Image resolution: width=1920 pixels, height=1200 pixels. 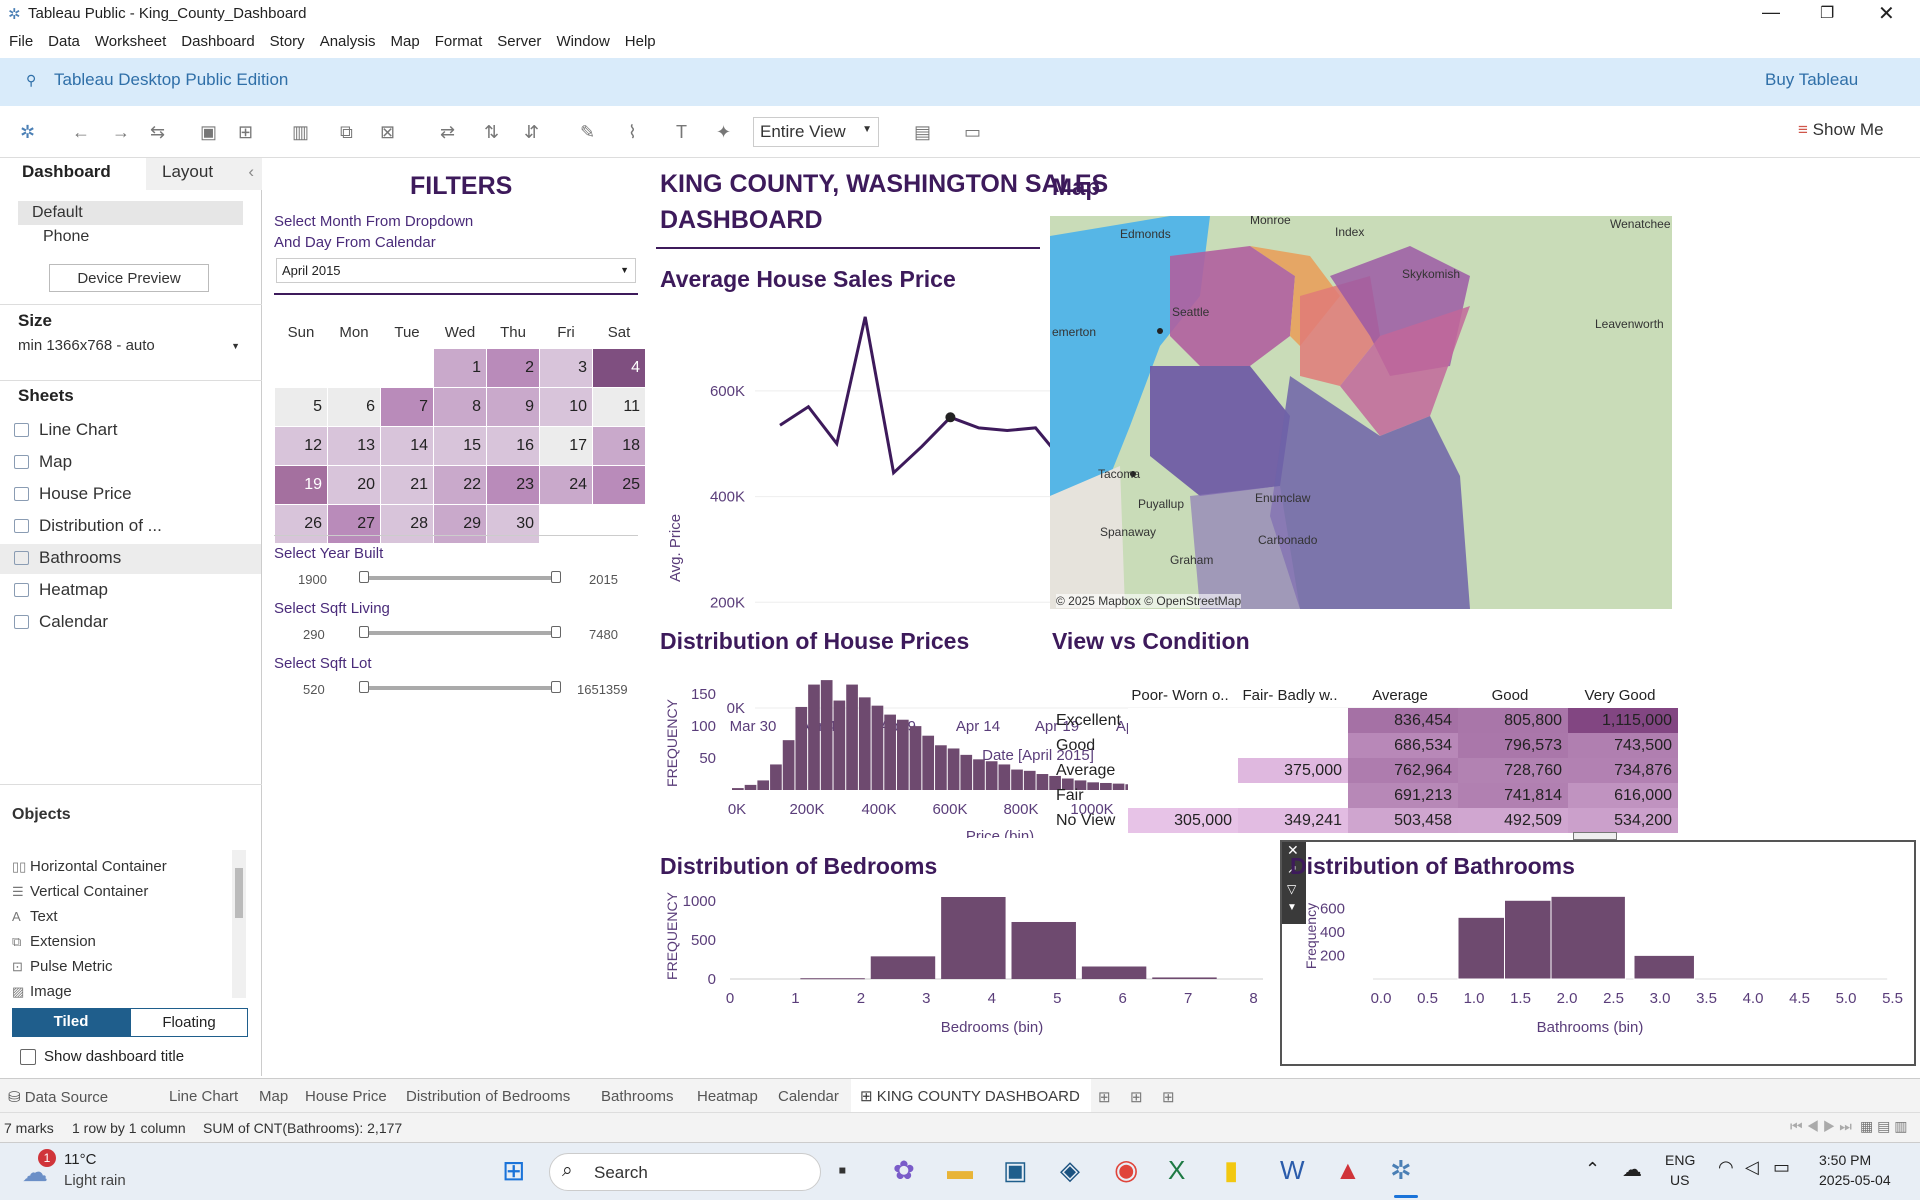 I want to click on heatmap-cell: 734,876, so click(x=1623, y=770).